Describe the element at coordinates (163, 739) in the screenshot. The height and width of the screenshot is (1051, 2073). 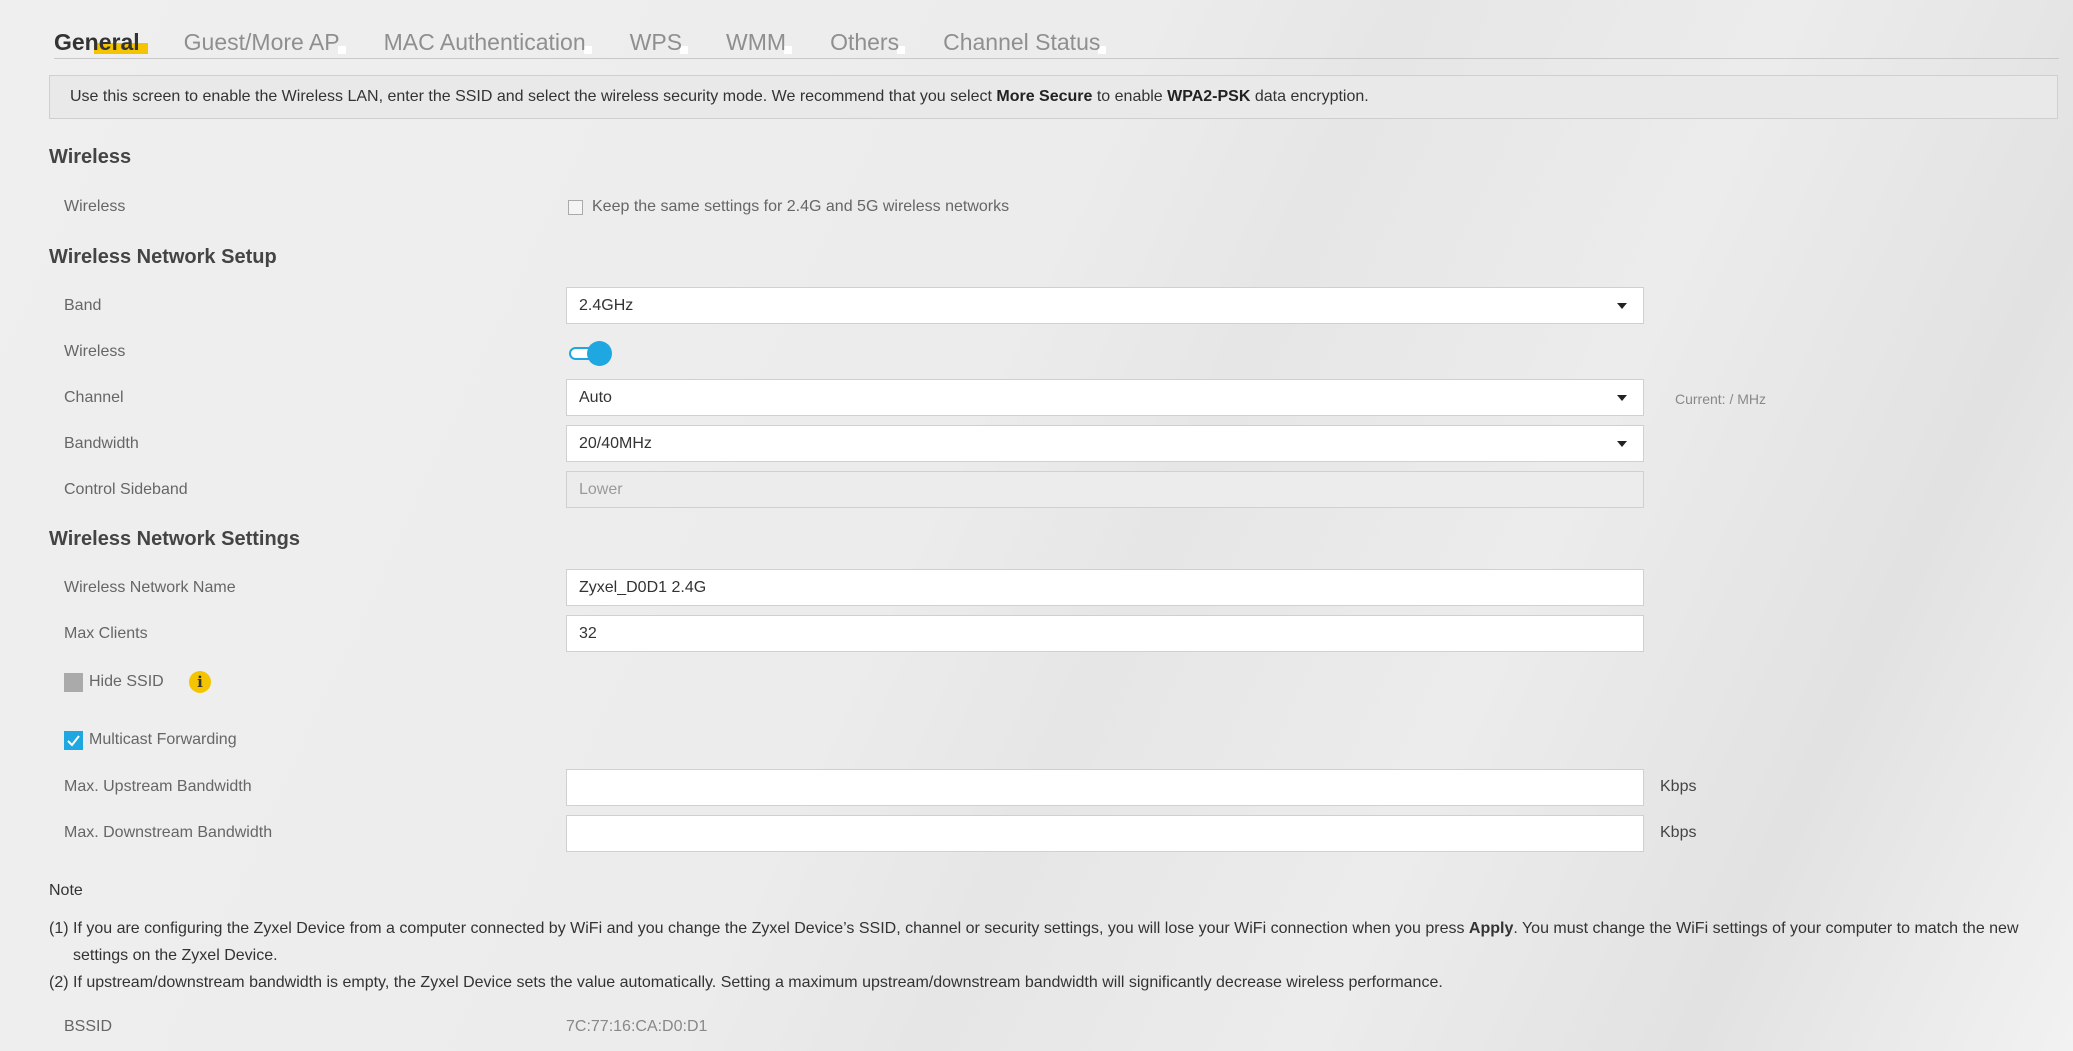
I see `multicast-forwarding-label: Multicast Forwarding` at that location.